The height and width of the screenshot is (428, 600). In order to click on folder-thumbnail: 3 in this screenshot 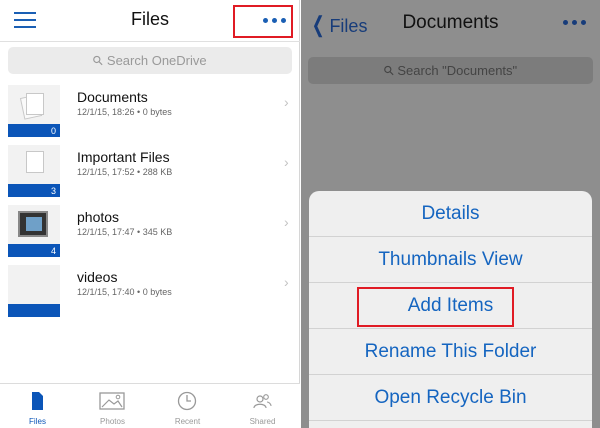, I will do `click(34, 171)`.